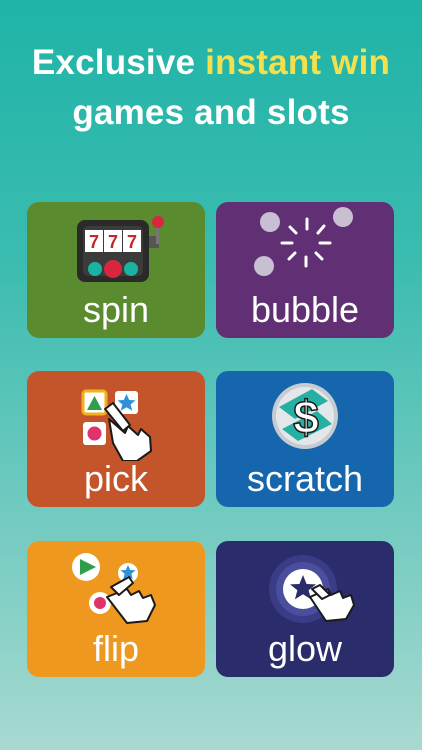 Image resolution: width=422 pixels, height=750 pixels. I want to click on spin-game-tile: 7 7 7 spin, so click(116, 270).